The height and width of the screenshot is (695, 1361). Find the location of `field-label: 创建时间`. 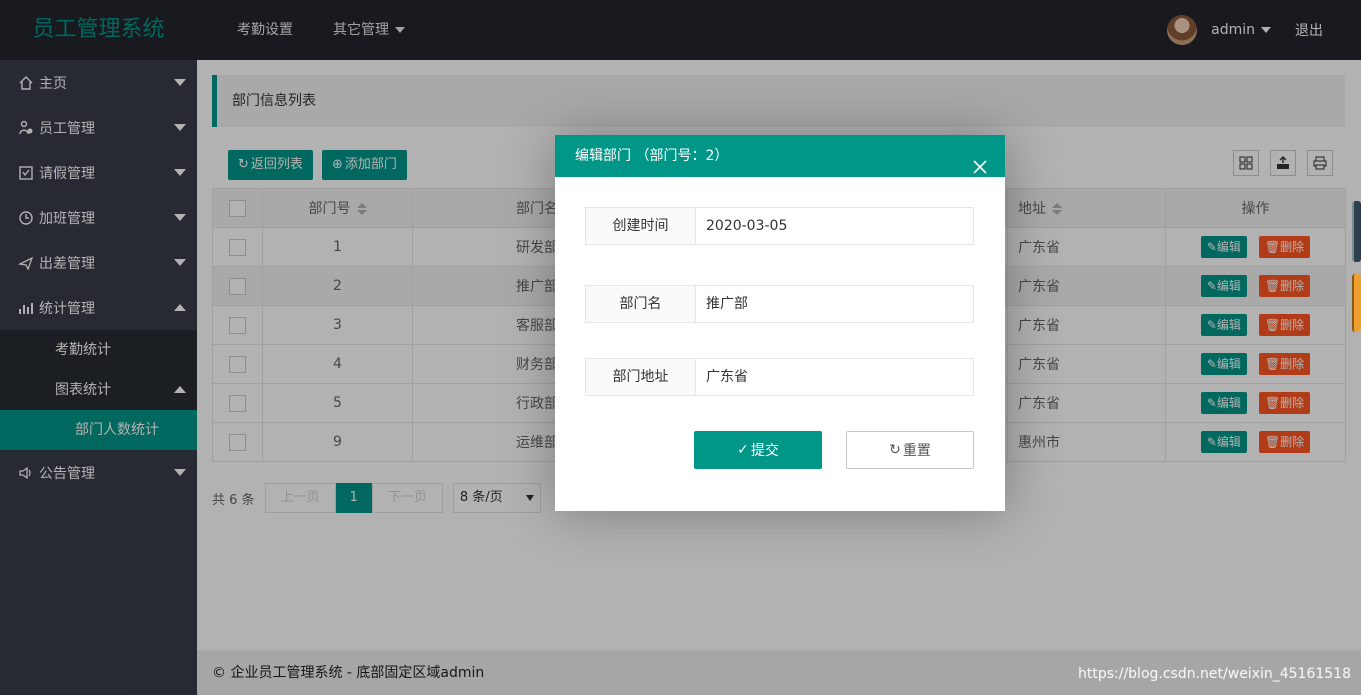

field-label: 创建时间 is located at coordinates (641, 226).